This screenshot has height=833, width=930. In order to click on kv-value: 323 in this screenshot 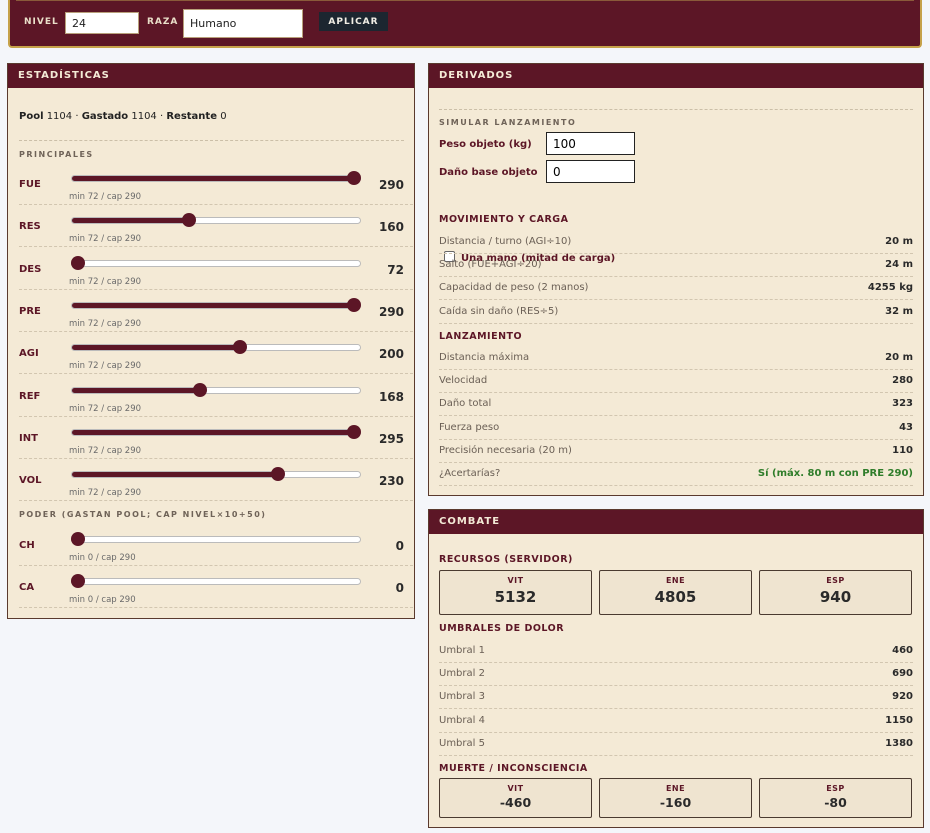, I will do `click(902, 404)`.